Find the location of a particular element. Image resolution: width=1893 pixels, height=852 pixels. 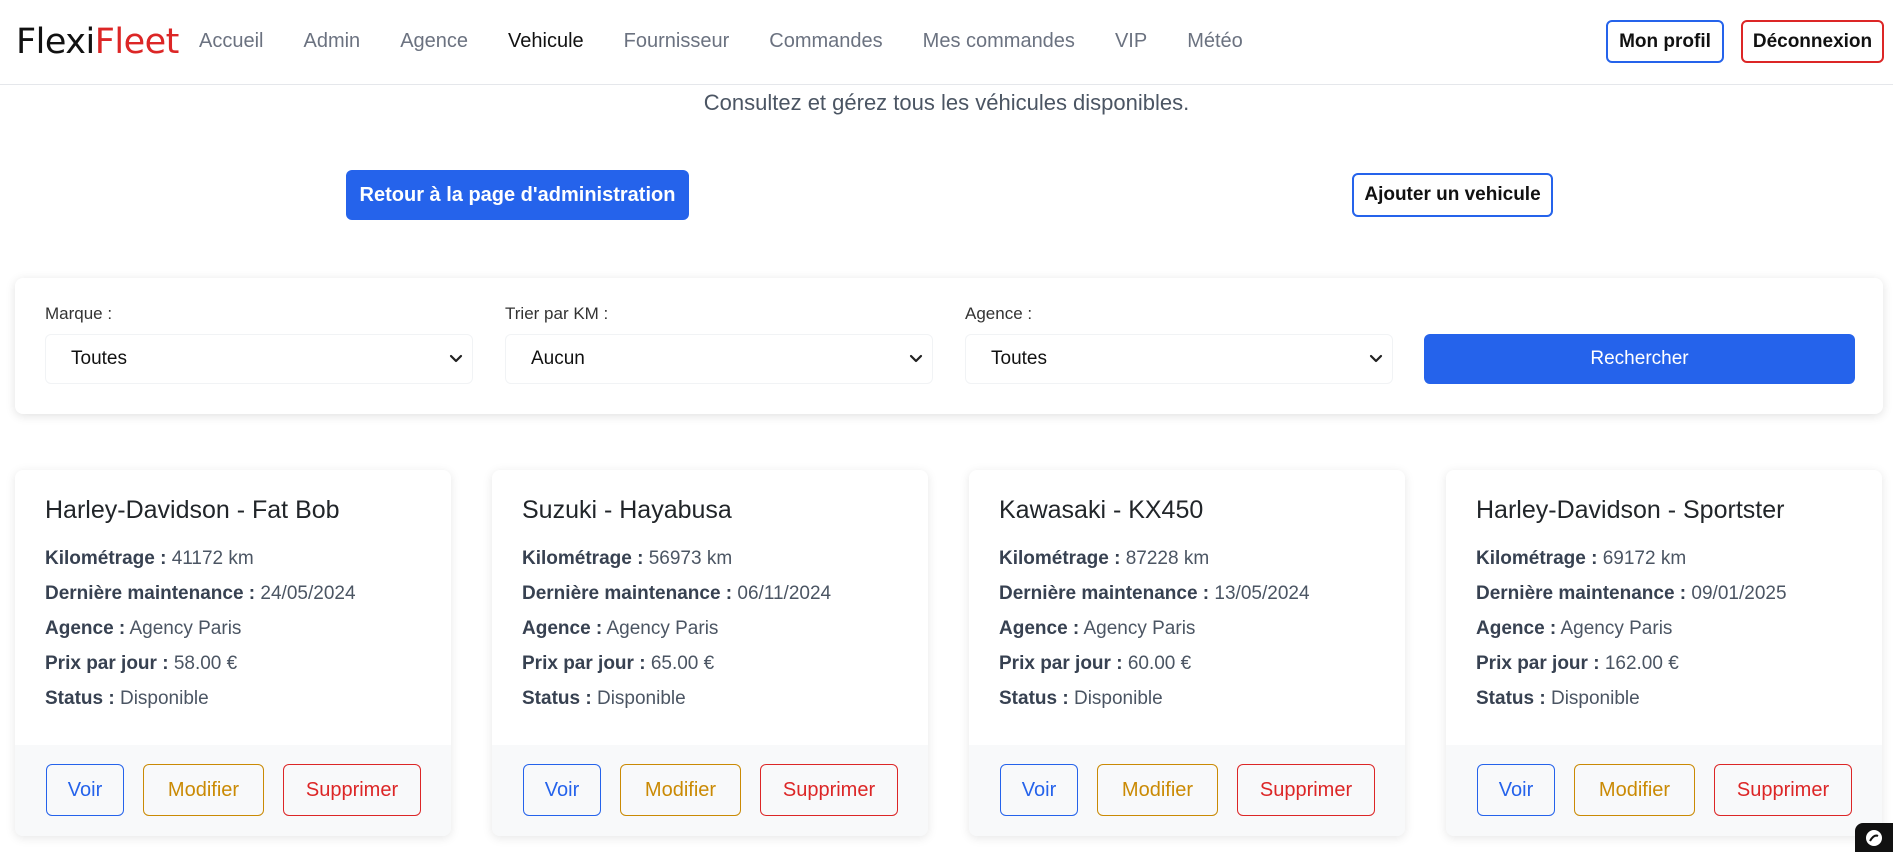

km-sort-select: Aucun is located at coordinates (719, 359).